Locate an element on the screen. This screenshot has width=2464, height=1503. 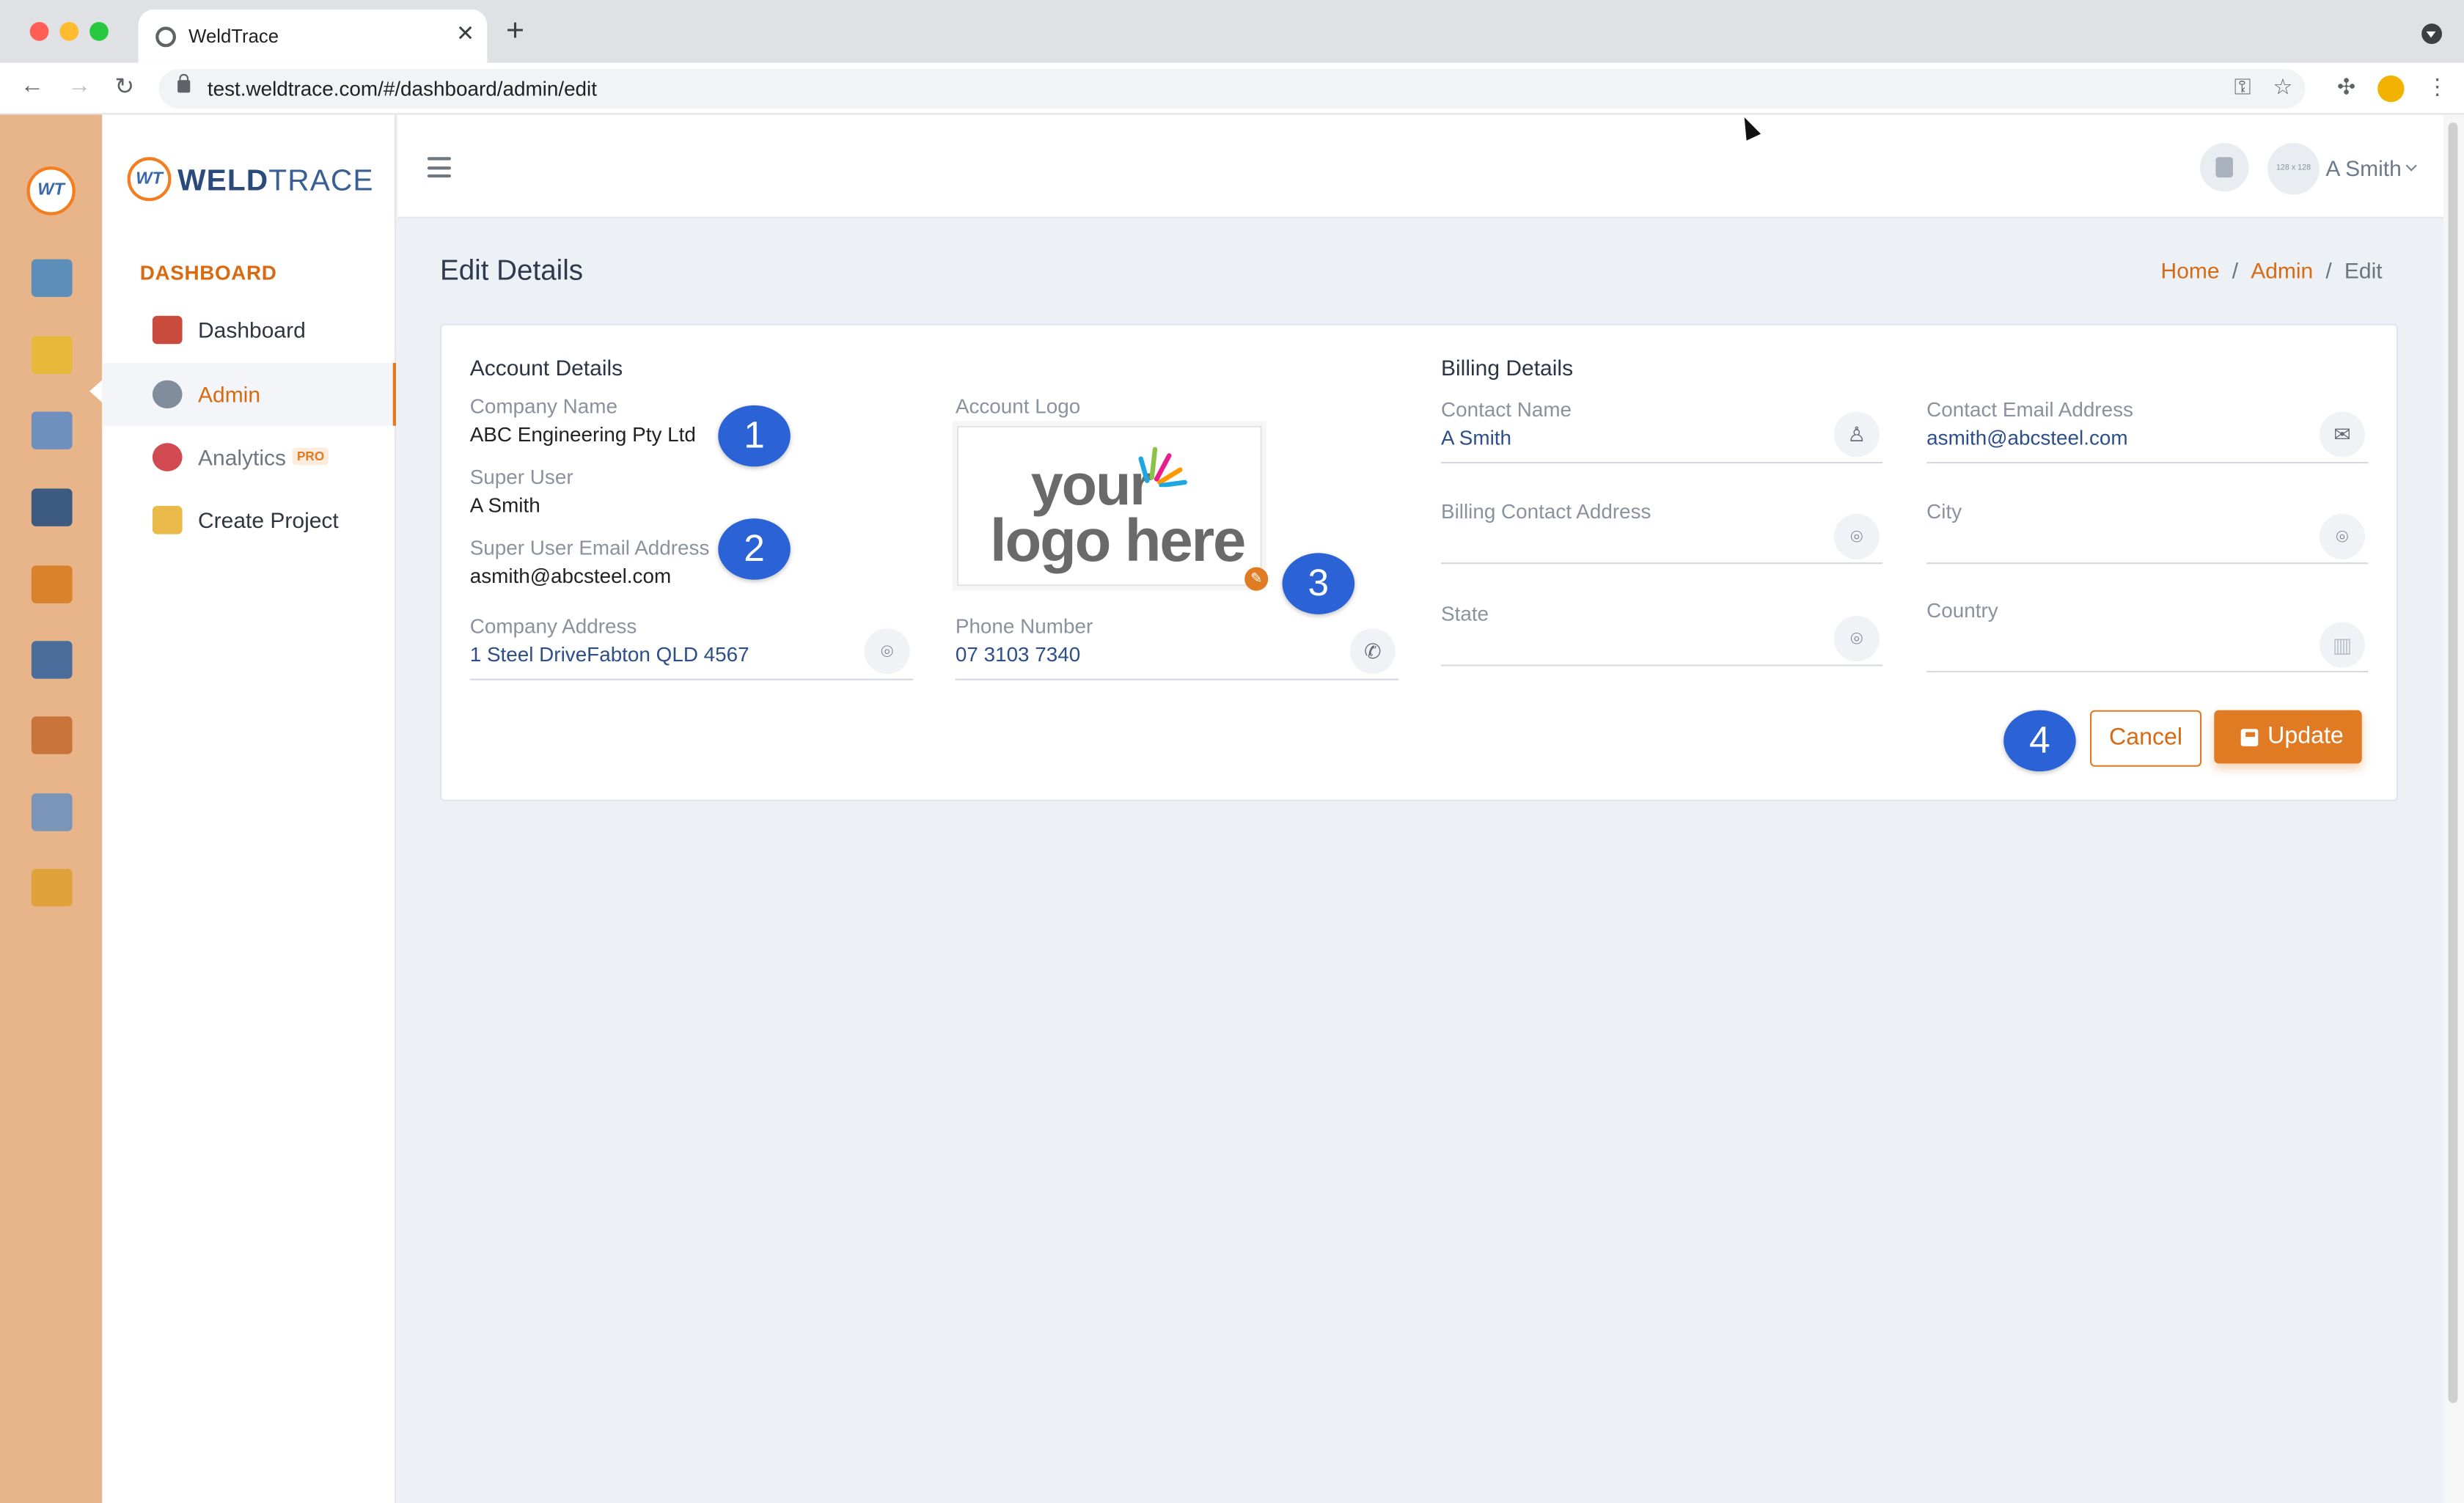
machine-icon is located at coordinates (52, 660).